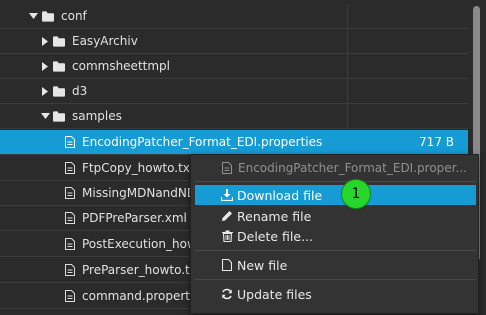  Describe the element at coordinates (262, 265) in the screenshot. I see `menu-item-label: New file` at that location.